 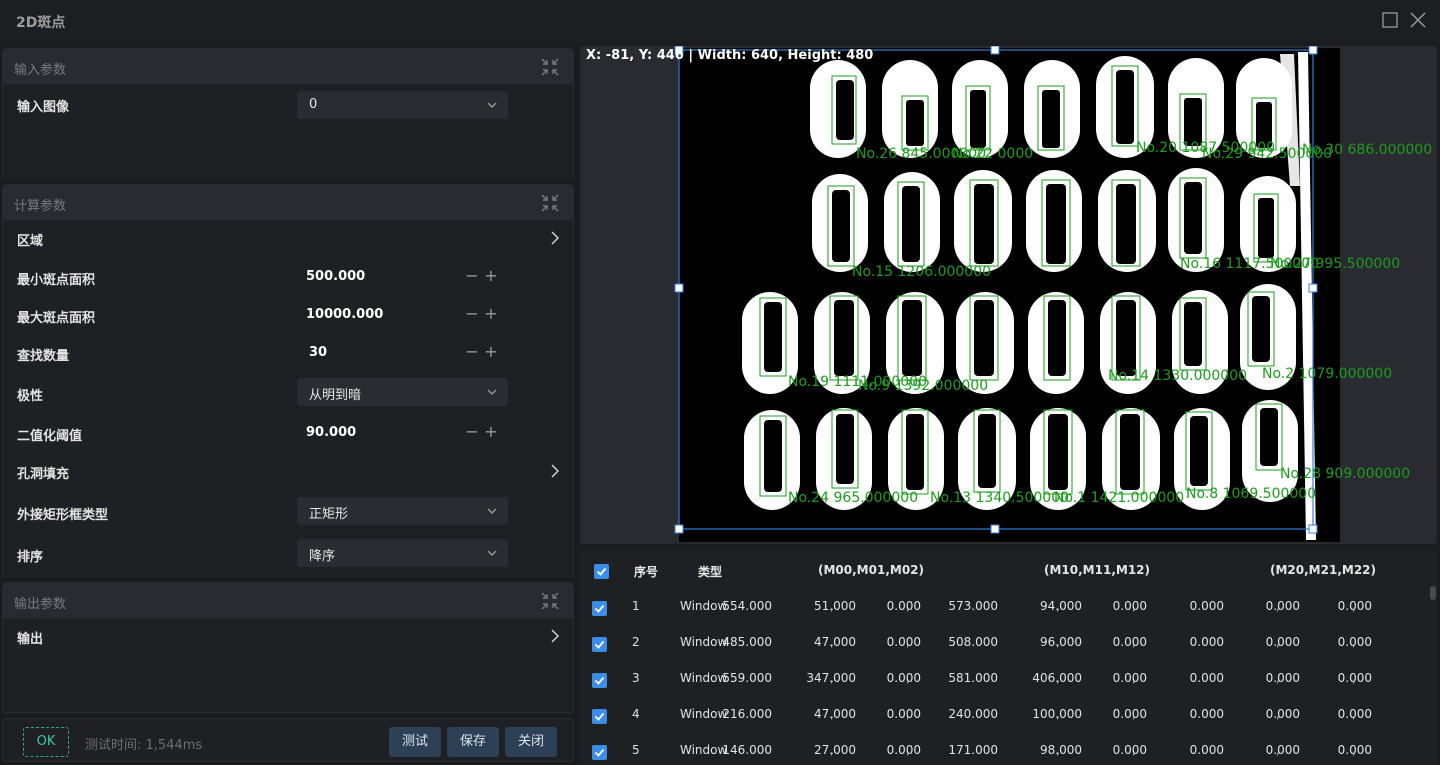 What do you see at coordinates (402, 105) in the screenshot?
I see `input-image-select: 0` at bounding box center [402, 105].